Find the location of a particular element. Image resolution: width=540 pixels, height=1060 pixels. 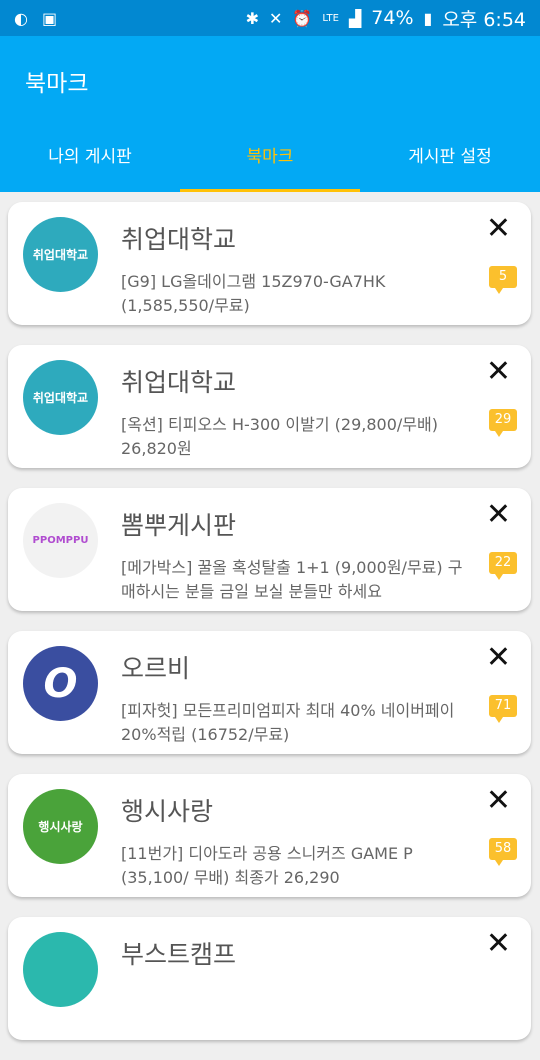

image-icon: ▣ is located at coordinates (49, 18).